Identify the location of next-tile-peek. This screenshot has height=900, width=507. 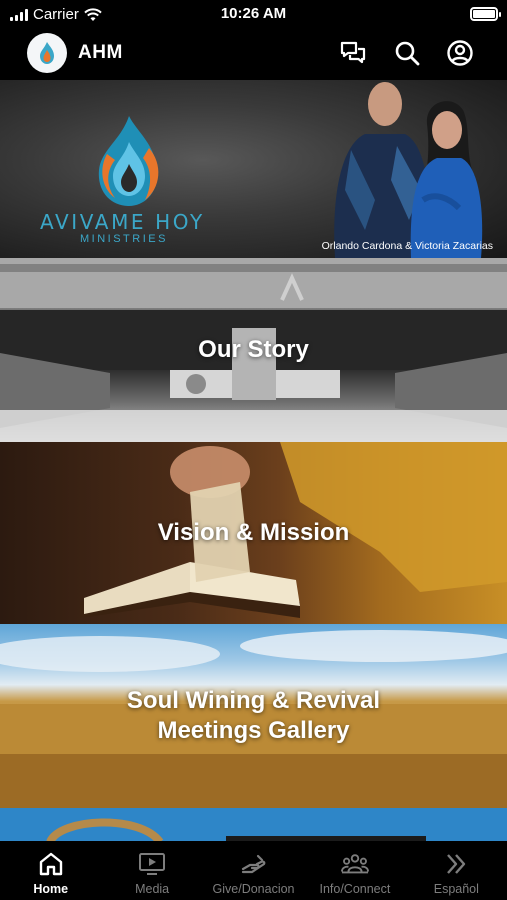
(253, 825).